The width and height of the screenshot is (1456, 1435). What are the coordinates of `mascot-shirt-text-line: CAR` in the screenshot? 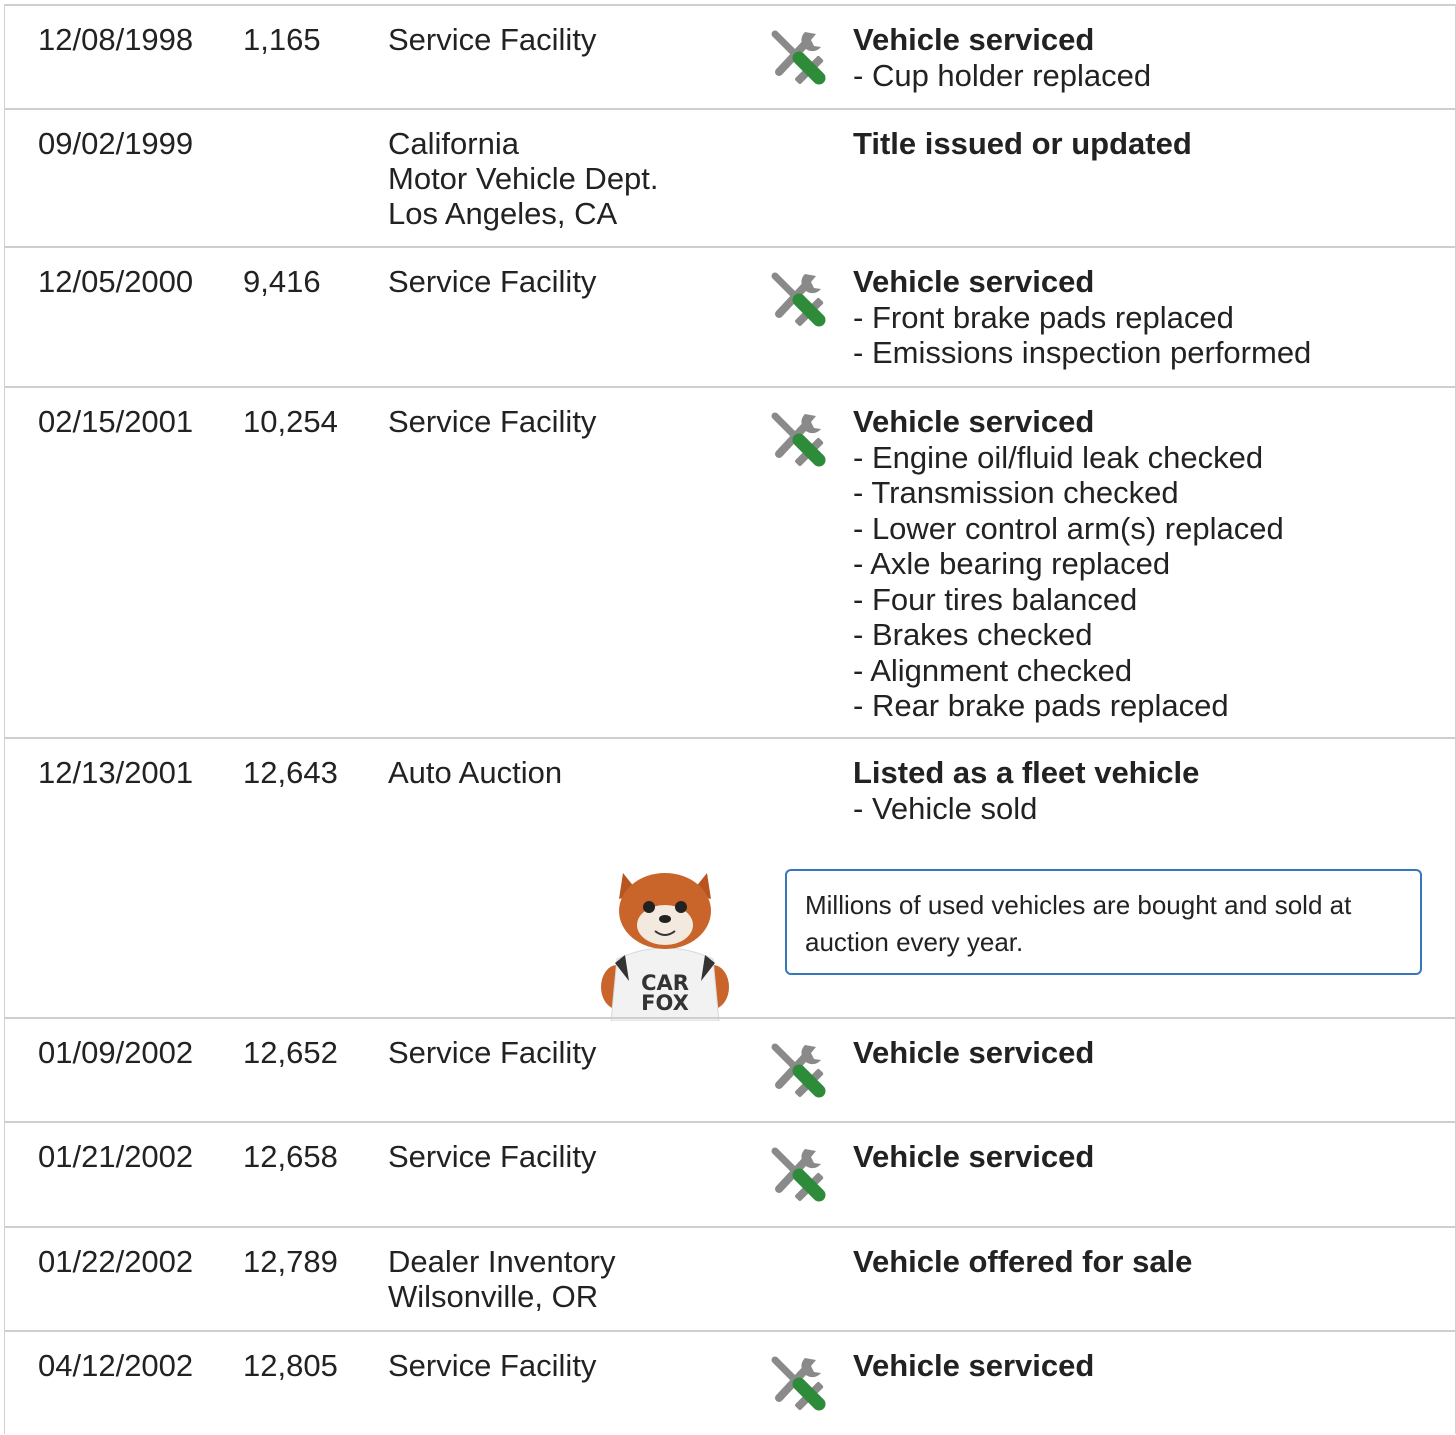 It's located at (665, 983).